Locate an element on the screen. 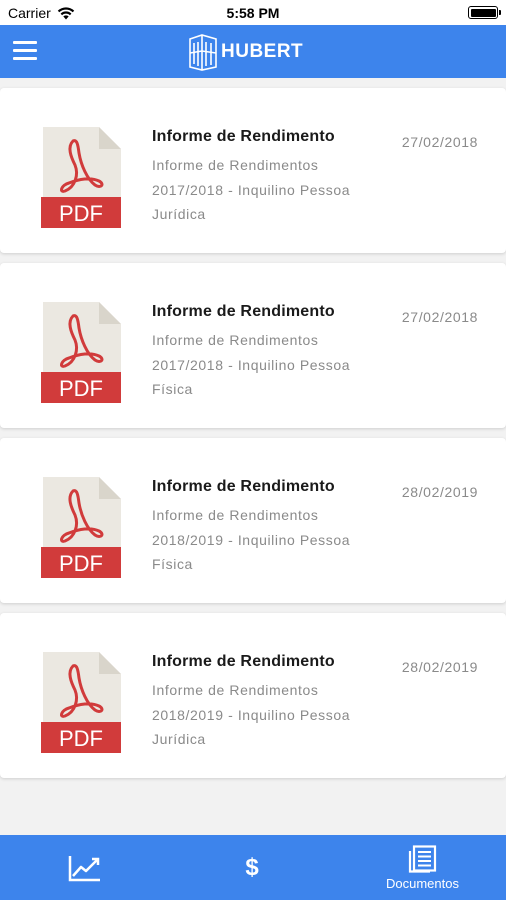  status-bar: Carrier 5:58 PM is located at coordinates (253, 12).